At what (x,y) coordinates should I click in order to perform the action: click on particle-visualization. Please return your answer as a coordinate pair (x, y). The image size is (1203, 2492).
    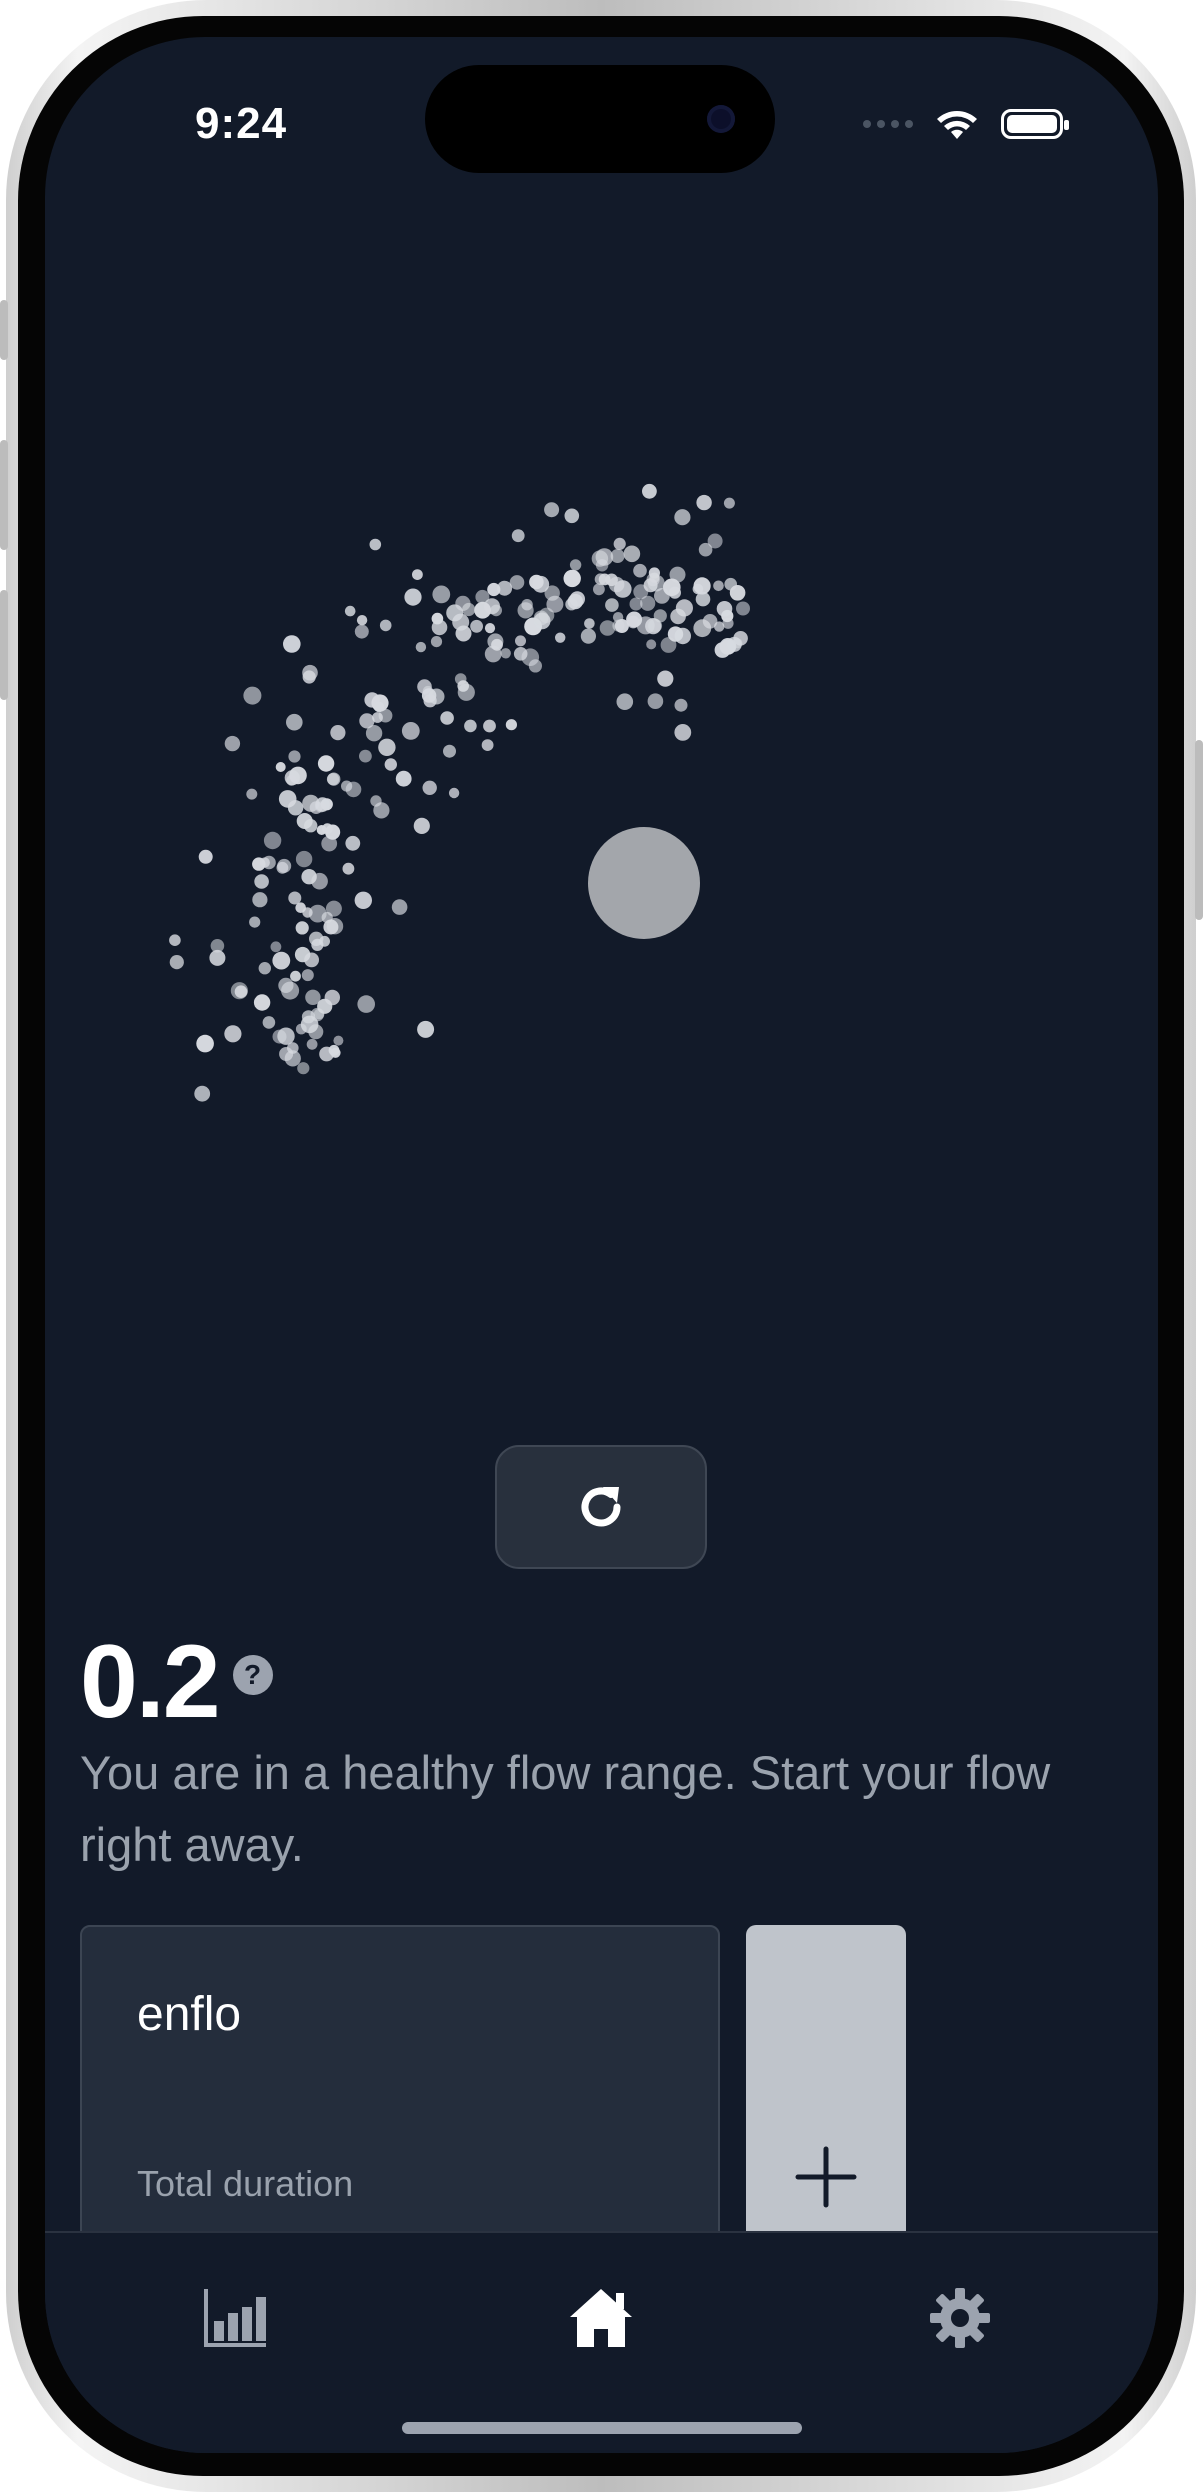
    Looking at the image, I should click on (459, 792).